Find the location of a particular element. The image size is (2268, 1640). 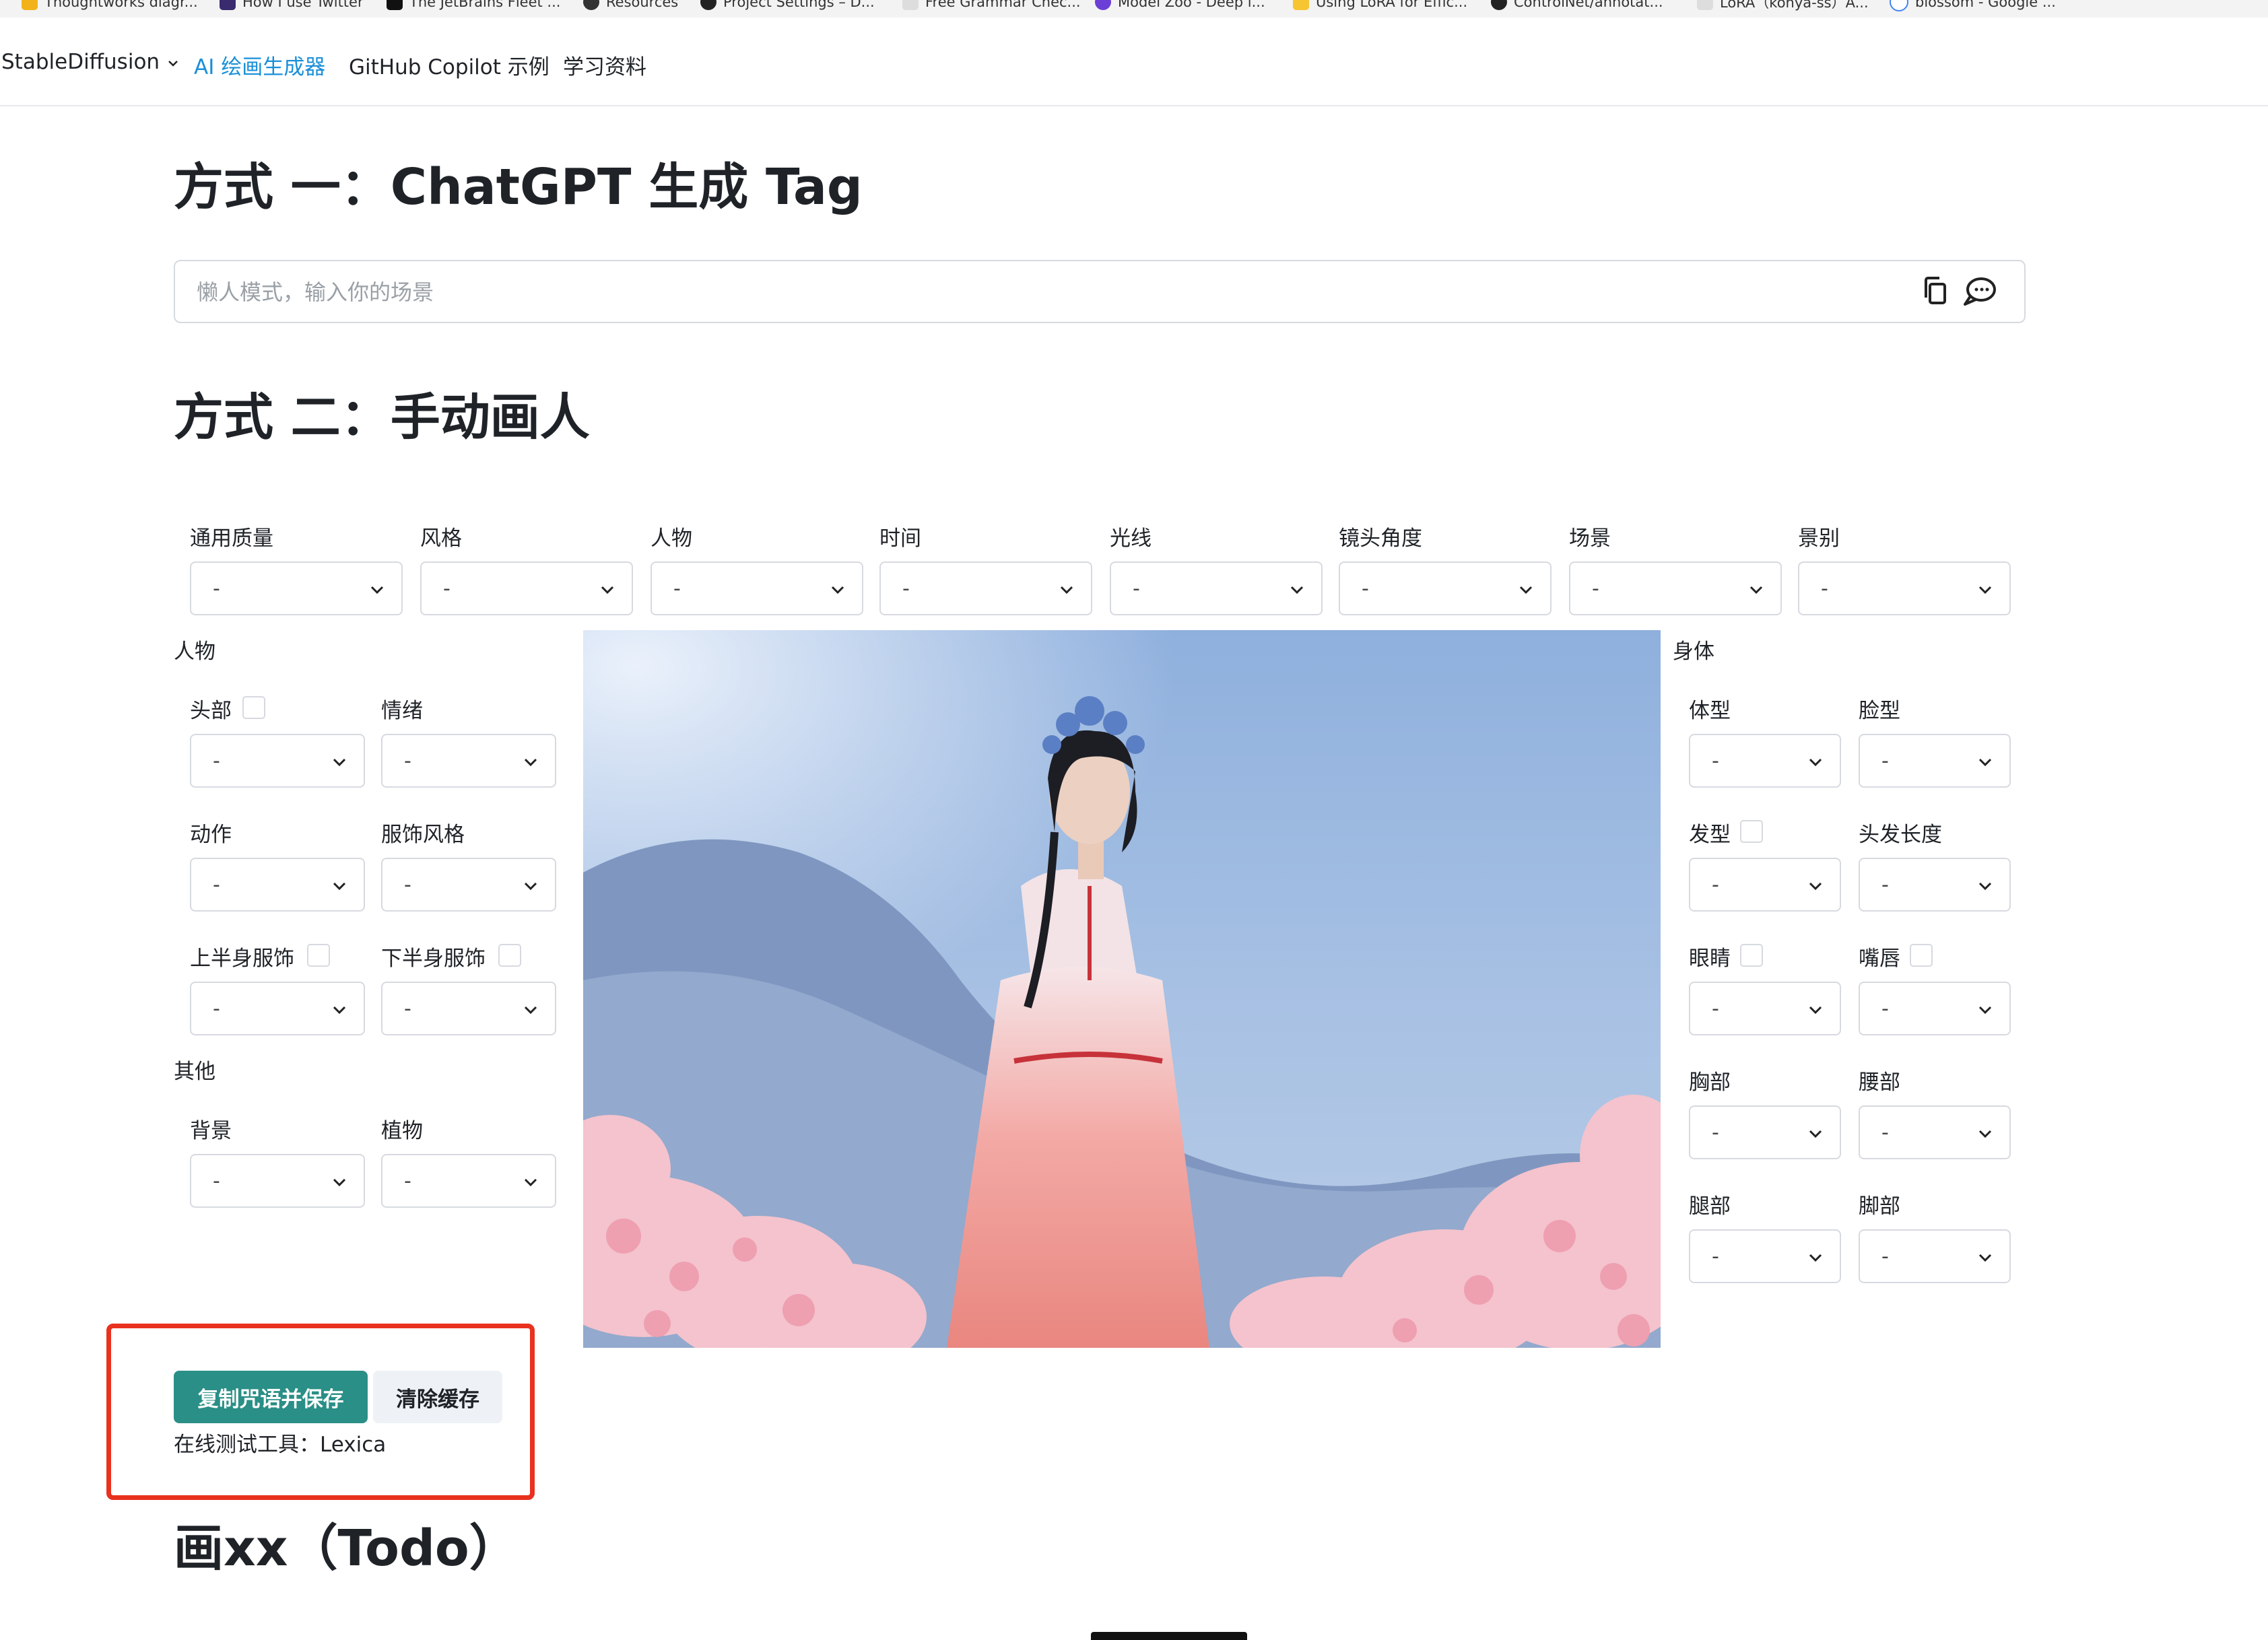

folder-icon is located at coordinates (30, 5).